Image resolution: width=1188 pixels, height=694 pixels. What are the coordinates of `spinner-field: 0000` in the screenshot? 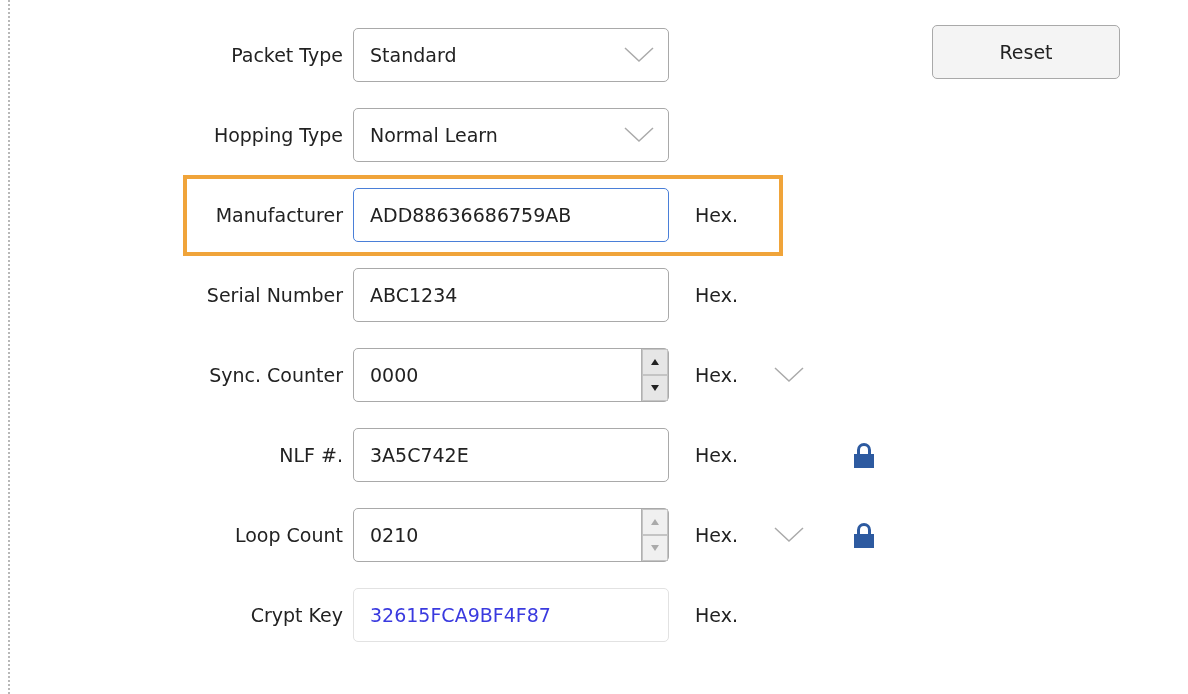 It's located at (511, 375).